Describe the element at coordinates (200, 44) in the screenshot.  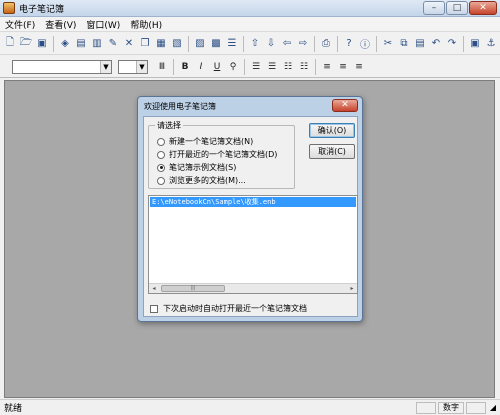
I see `import-icon: ▨` at that location.